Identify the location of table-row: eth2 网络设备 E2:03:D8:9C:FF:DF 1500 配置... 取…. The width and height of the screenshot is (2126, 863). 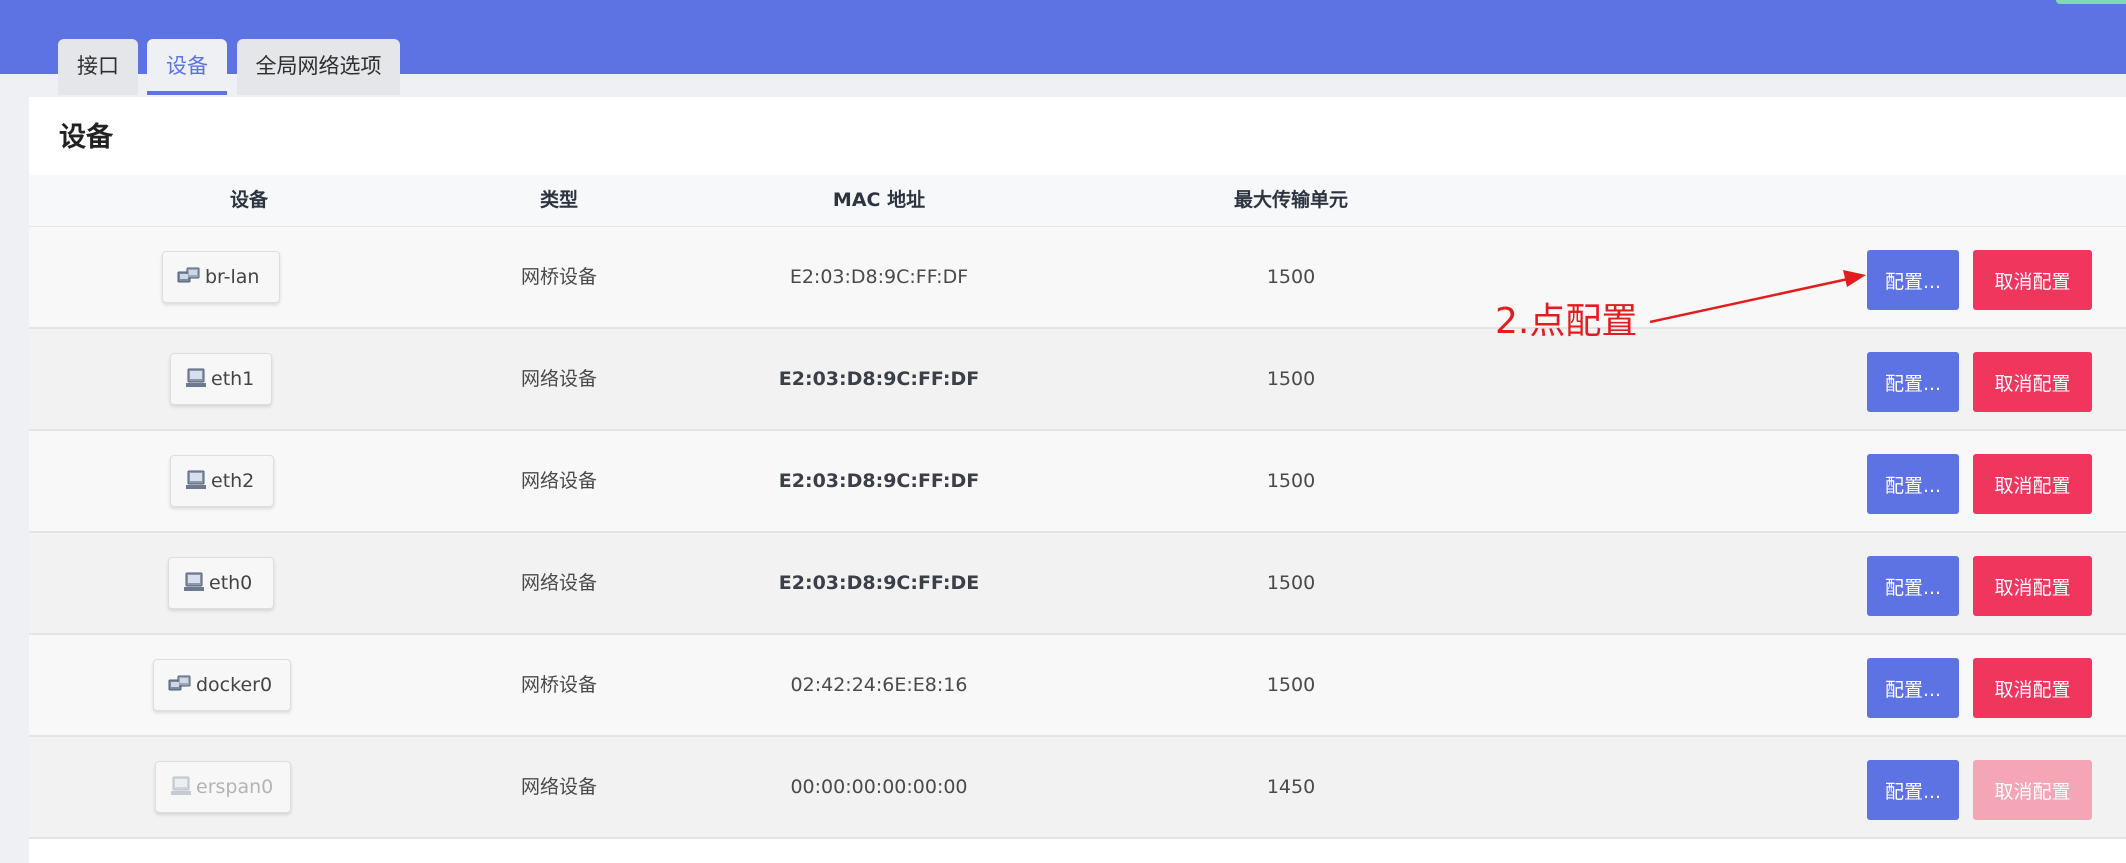
(1077, 482).